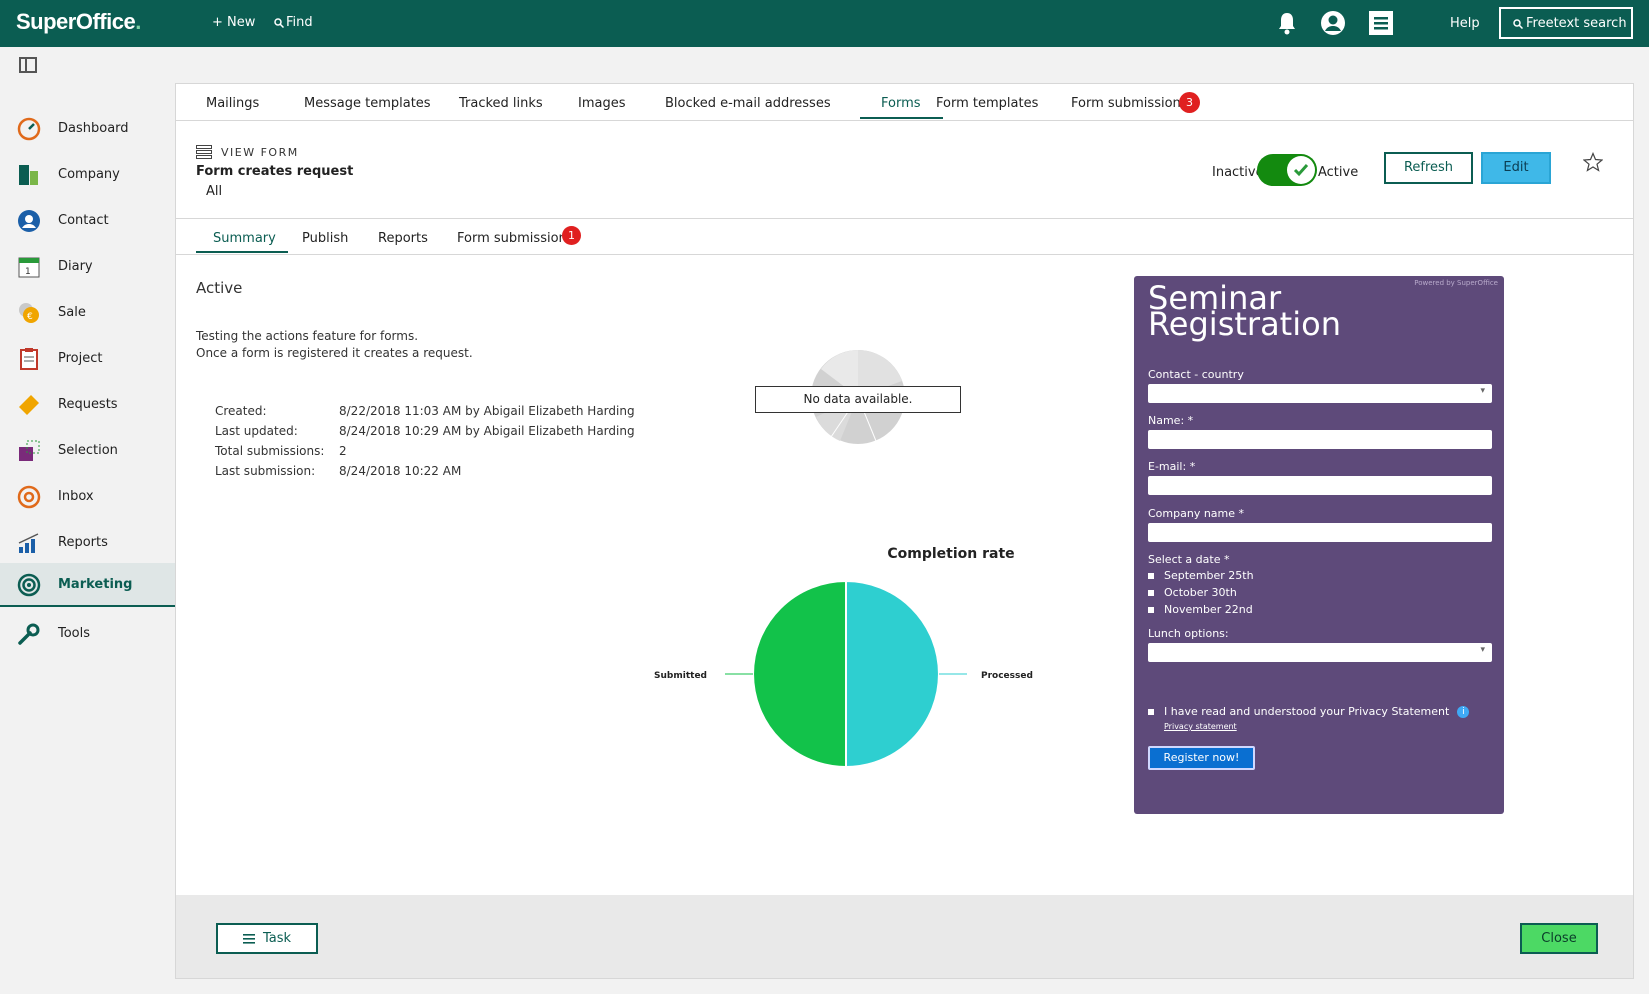 The image size is (1649, 994). Describe the element at coordinates (1238, 172) in the screenshot. I see `inactive-label: Inactive` at that location.